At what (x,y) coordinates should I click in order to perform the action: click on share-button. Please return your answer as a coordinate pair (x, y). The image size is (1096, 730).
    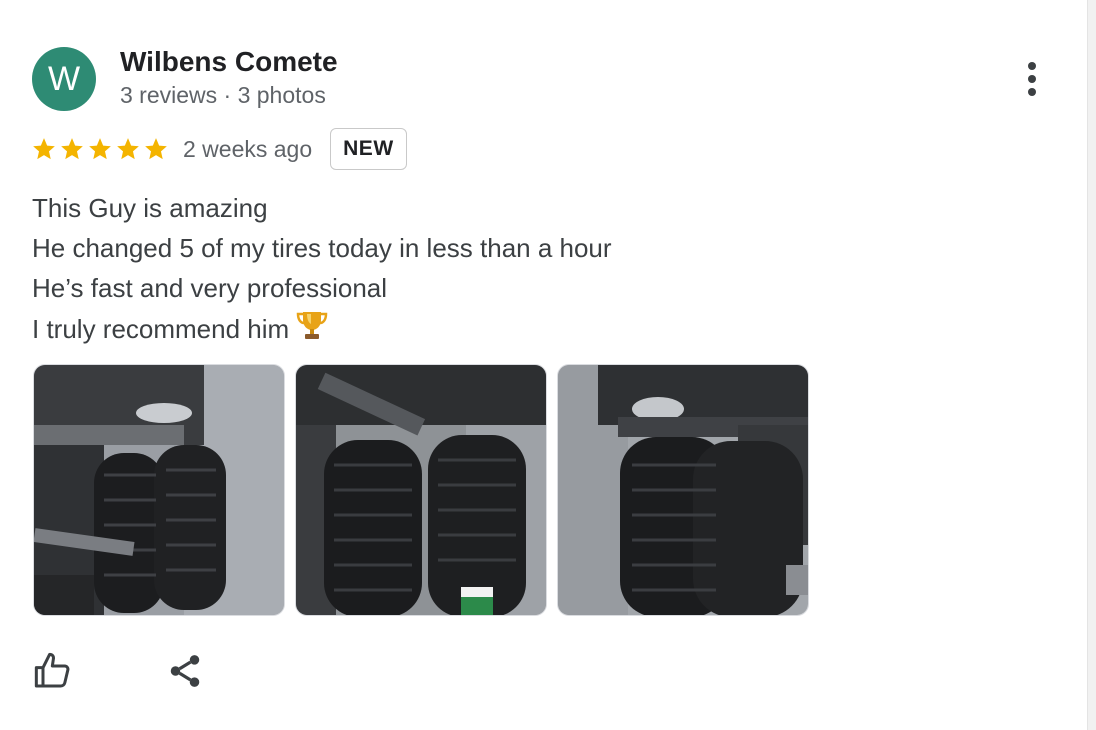
    Looking at the image, I should click on (185, 671).